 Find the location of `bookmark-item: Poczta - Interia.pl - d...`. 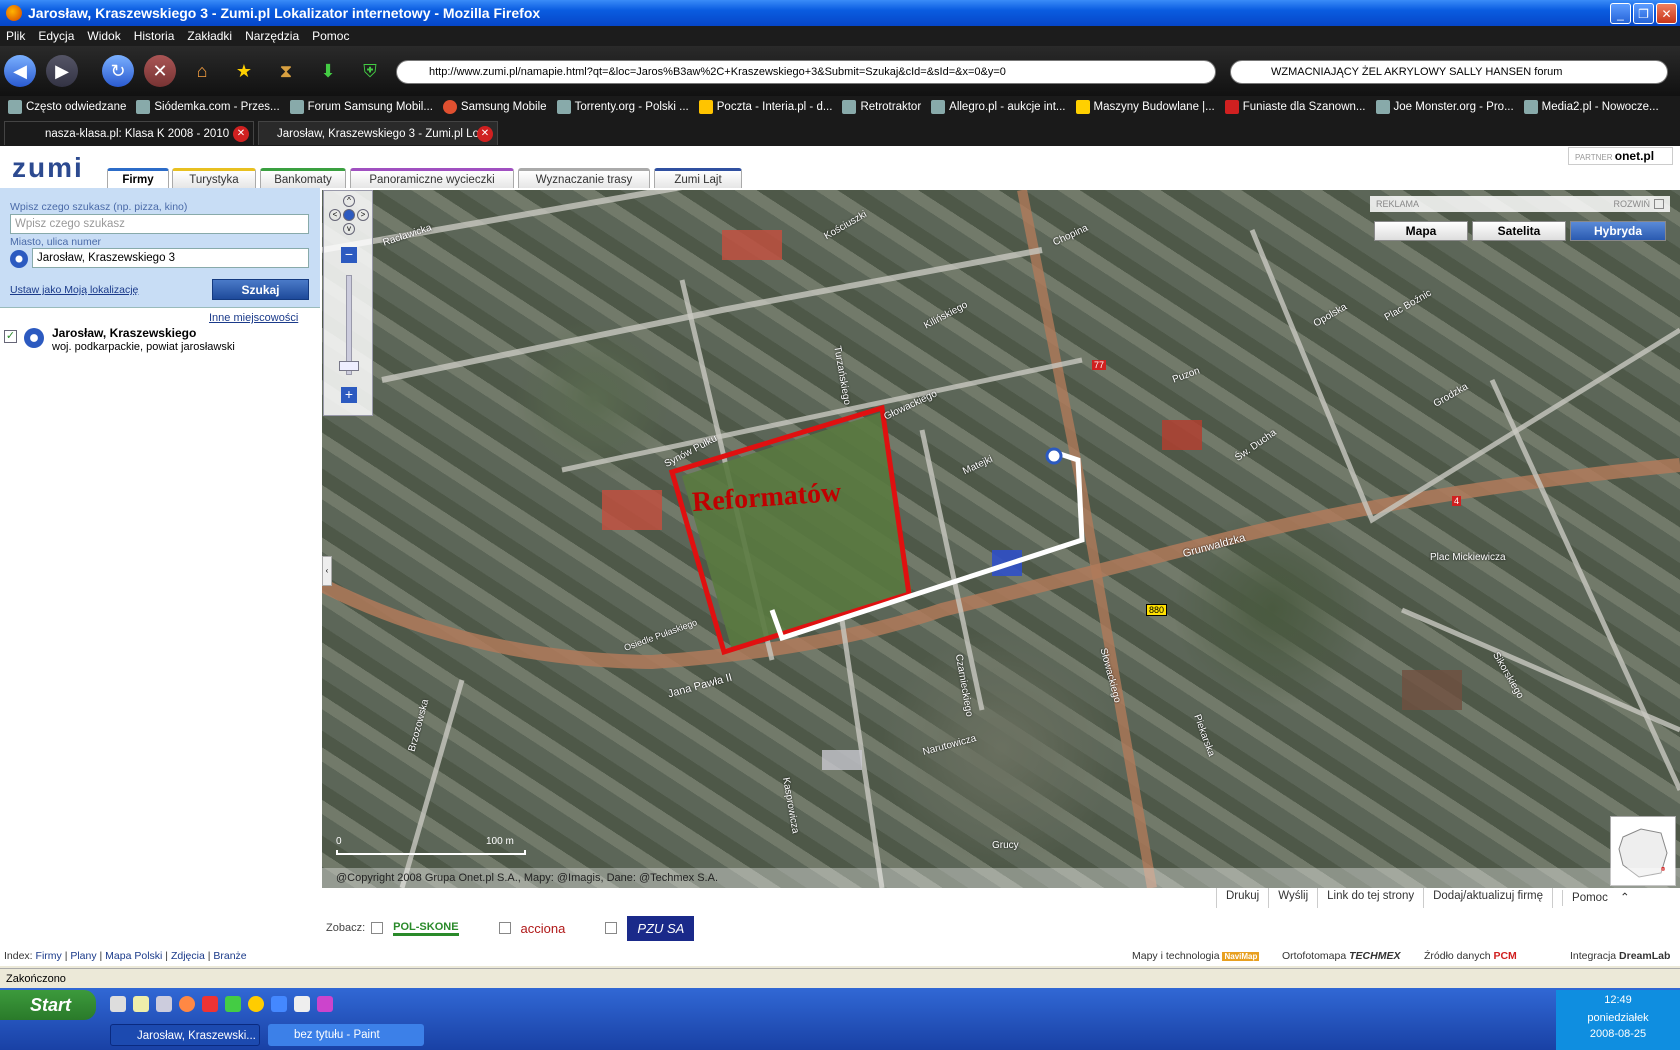

bookmark-item: Poczta - Interia.pl - d... is located at coordinates (765, 107).